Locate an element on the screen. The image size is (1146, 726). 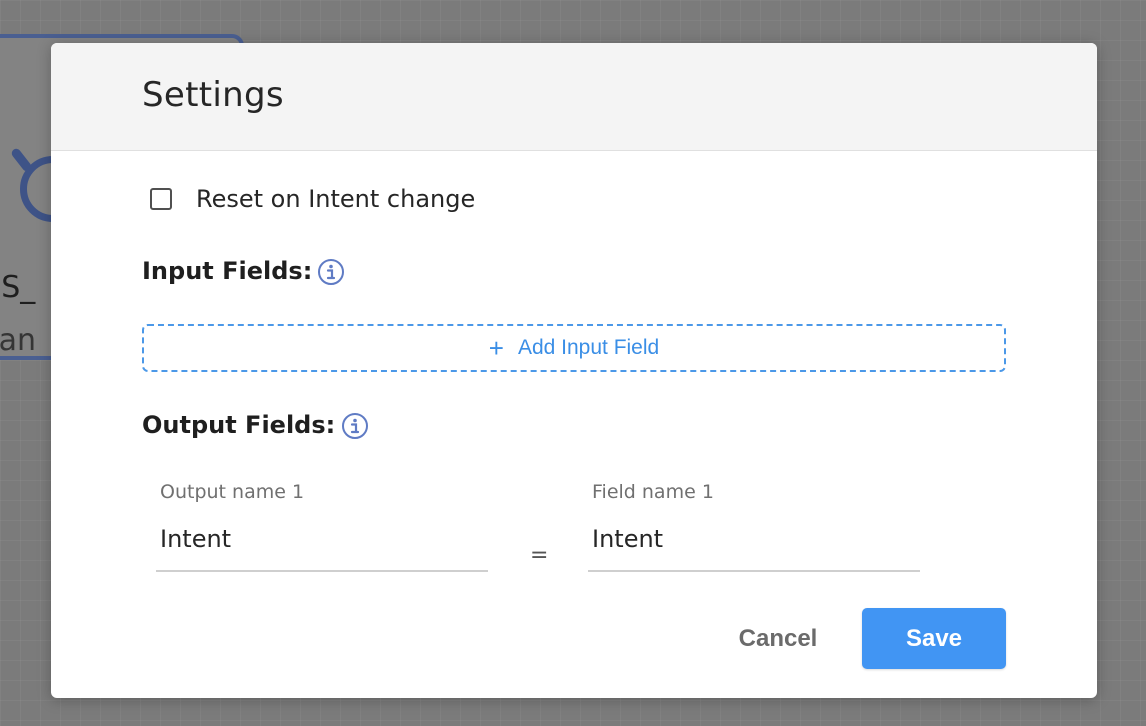
output-name-field: Output name 1 is located at coordinates (322, 524).